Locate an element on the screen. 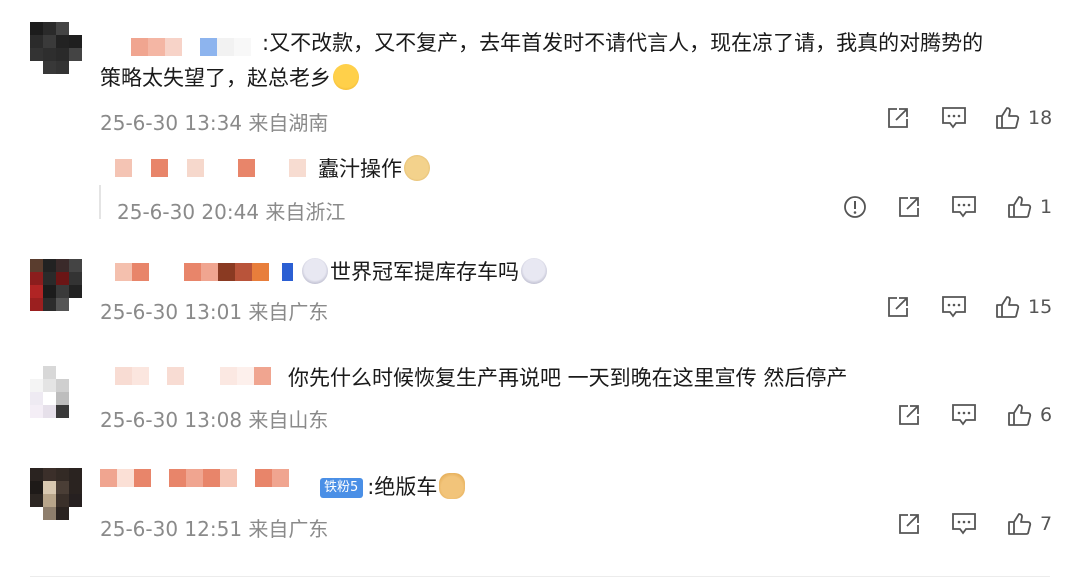 This screenshot has width=1080, height=579. comment-meta: 25-6-30 13:01 来自广东 is located at coordinates (214, 310).